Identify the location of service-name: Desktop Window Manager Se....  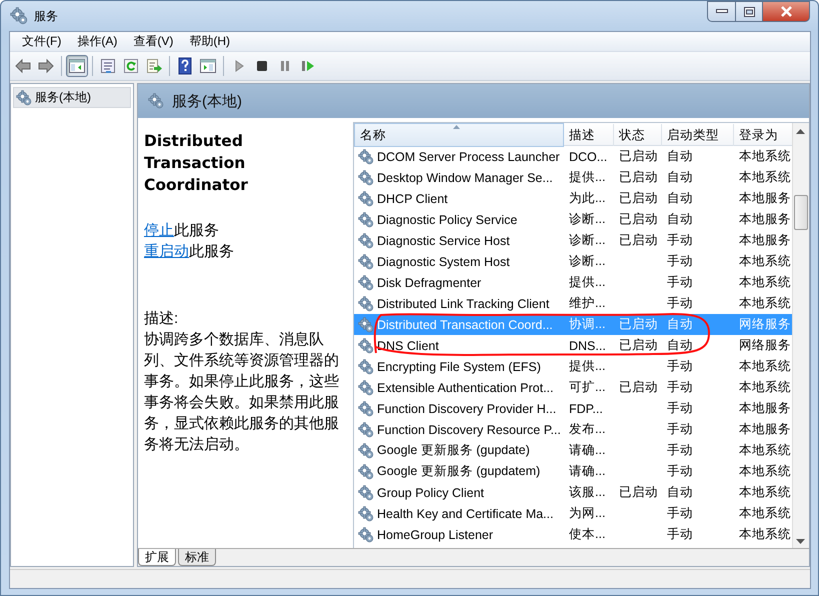
(465, 177).